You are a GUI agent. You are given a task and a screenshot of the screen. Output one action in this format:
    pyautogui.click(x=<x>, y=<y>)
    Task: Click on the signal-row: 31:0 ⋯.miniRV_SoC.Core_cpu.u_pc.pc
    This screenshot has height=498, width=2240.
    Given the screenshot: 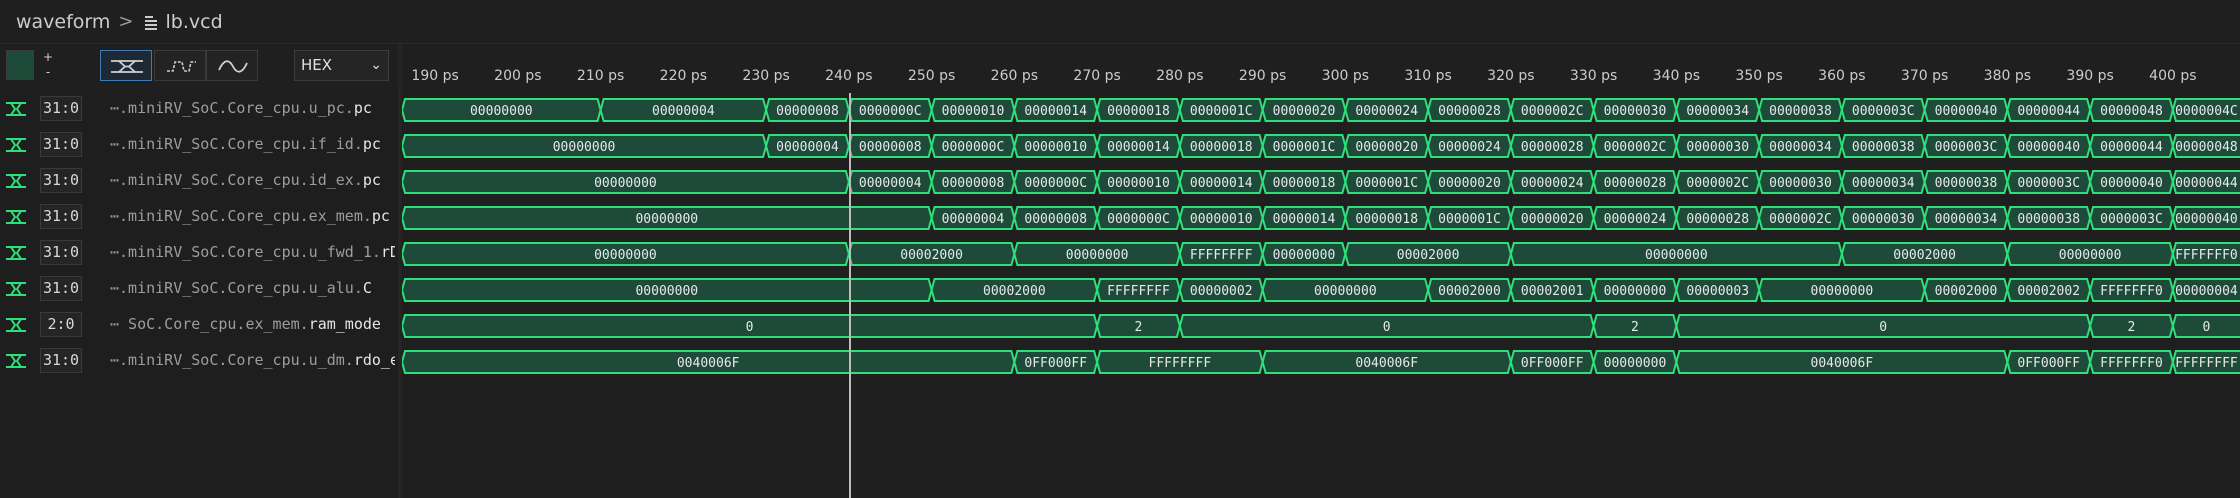 What is the action you would take?
    pyautogui.click(x=199, y=109)
    